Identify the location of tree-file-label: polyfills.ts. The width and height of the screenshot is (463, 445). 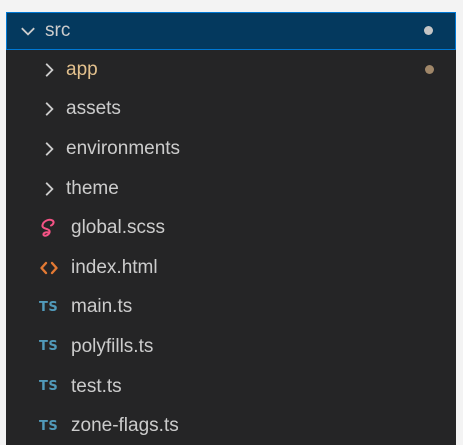
(112, 346).